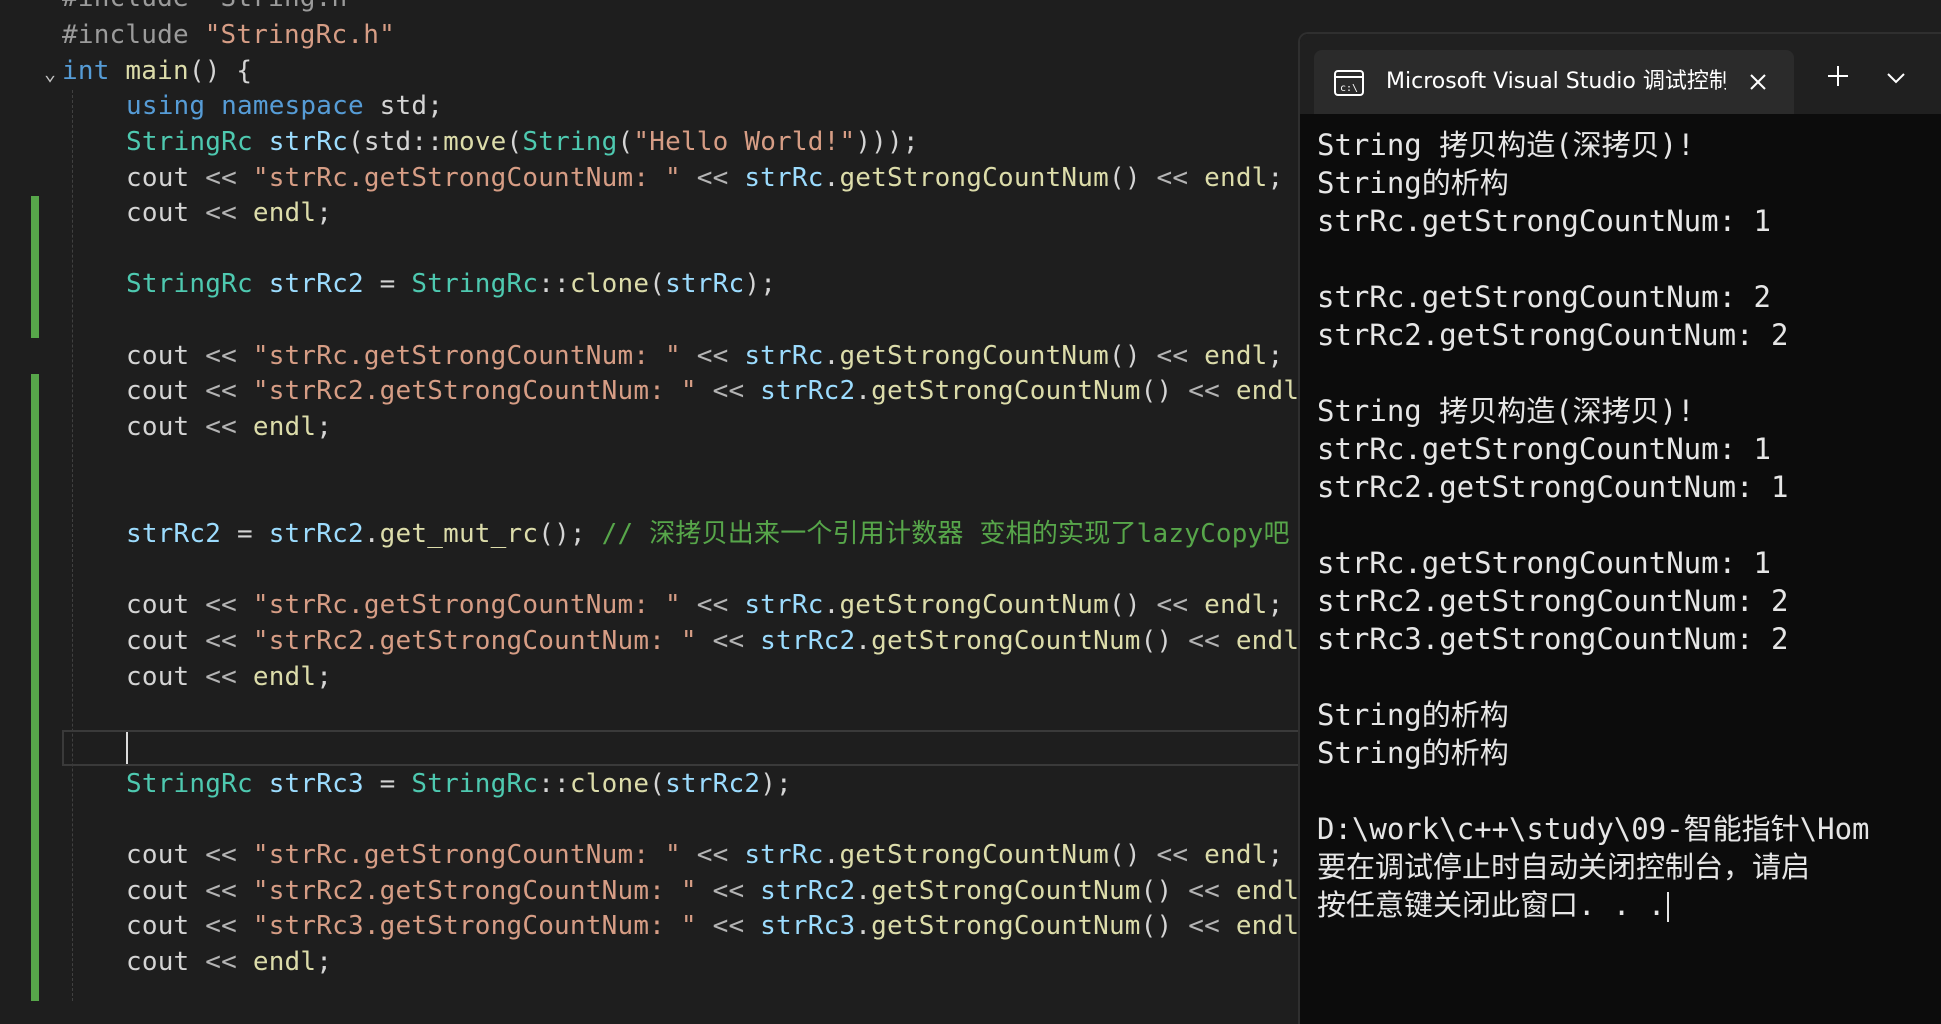 This screenshot has height=1024, width=1941. Describe the element at coordinates (1668, 907) in the screenshot. I see `console-cursor` at that location.